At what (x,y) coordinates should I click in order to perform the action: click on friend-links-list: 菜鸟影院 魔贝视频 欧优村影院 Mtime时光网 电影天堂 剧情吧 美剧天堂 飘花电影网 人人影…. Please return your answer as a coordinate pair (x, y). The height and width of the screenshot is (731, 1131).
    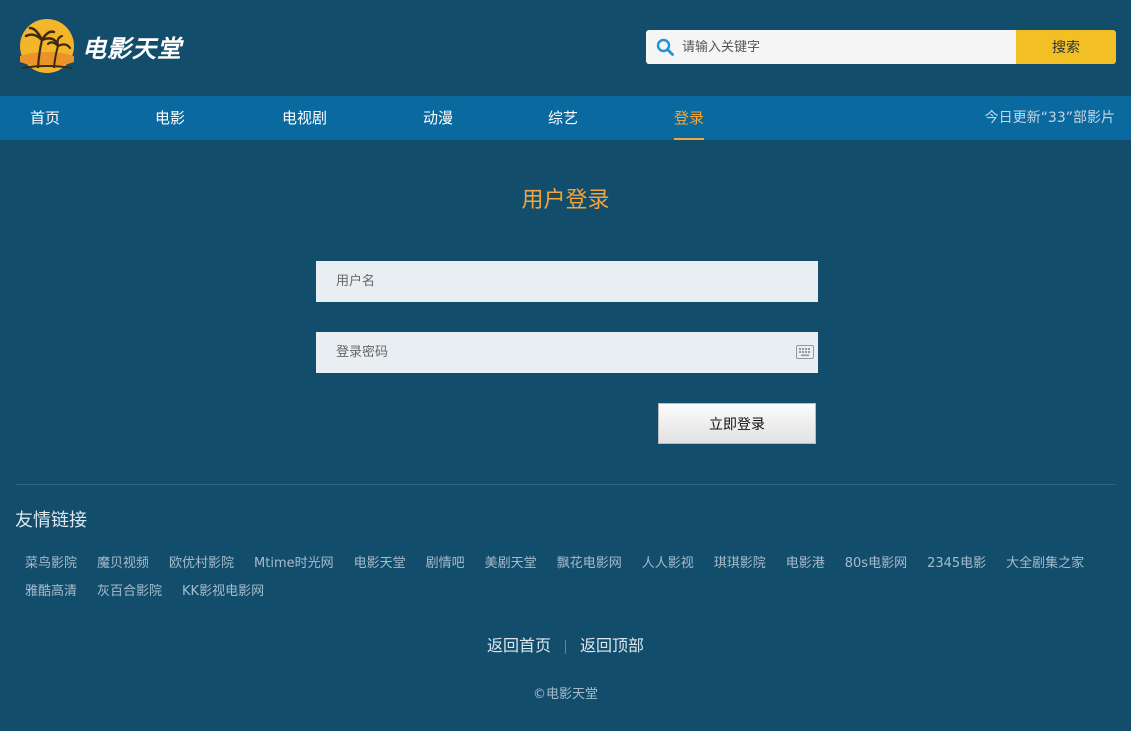
    Looking at the image, I should click on (565, 580).